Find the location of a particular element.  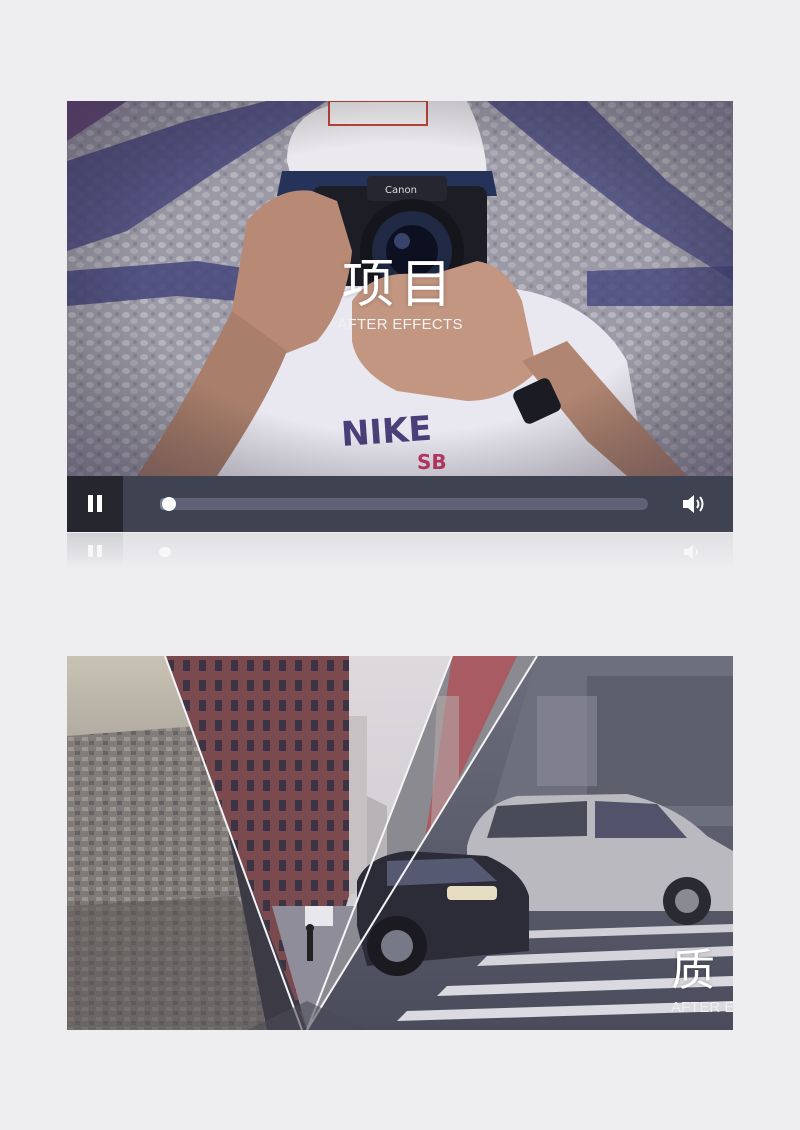

player-controls is located at coordinates (400, 504).